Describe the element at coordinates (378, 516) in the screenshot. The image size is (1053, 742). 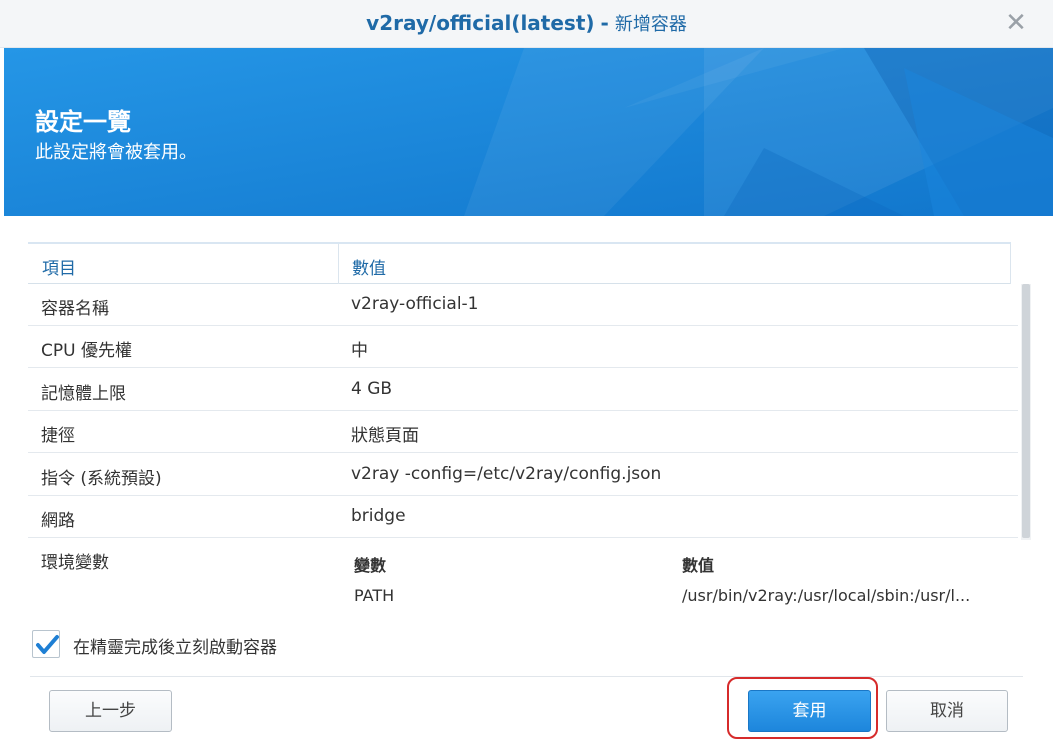
I see `row-value: bridge` at that location.